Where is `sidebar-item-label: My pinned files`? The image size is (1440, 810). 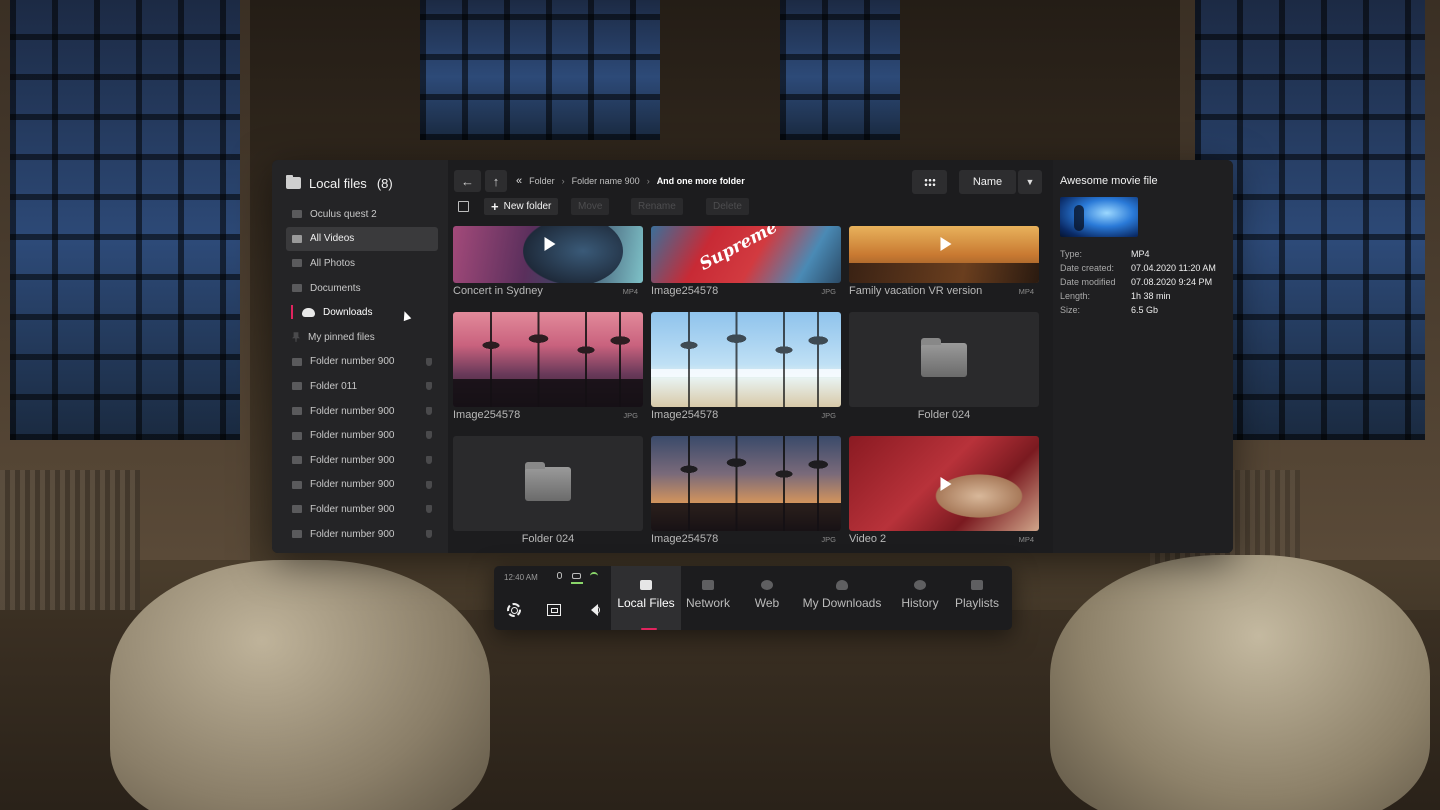
sidebar-item-label: My pinned files is located at coordinates (341, 337).